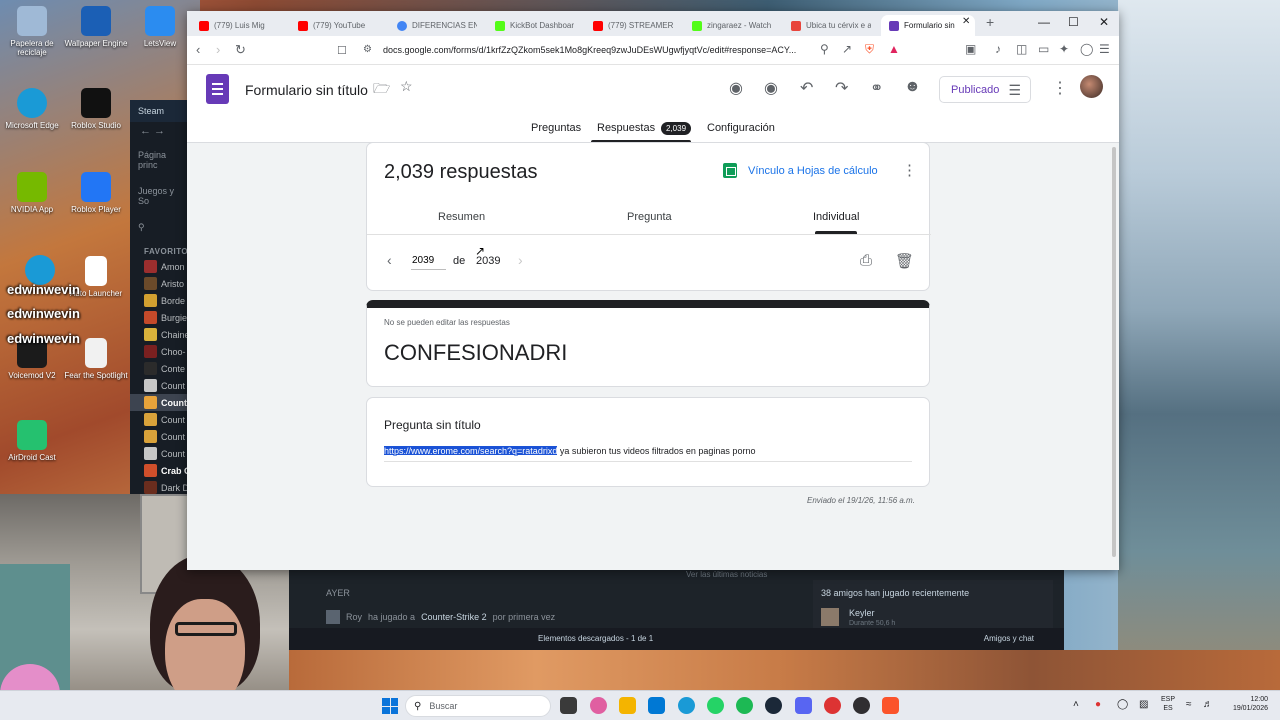 This screenshot has width=1280, height=720. Describe the element at coordinates (160, 132) in the screenshot. I see `steam-nav-arrows: ← →` at that location.